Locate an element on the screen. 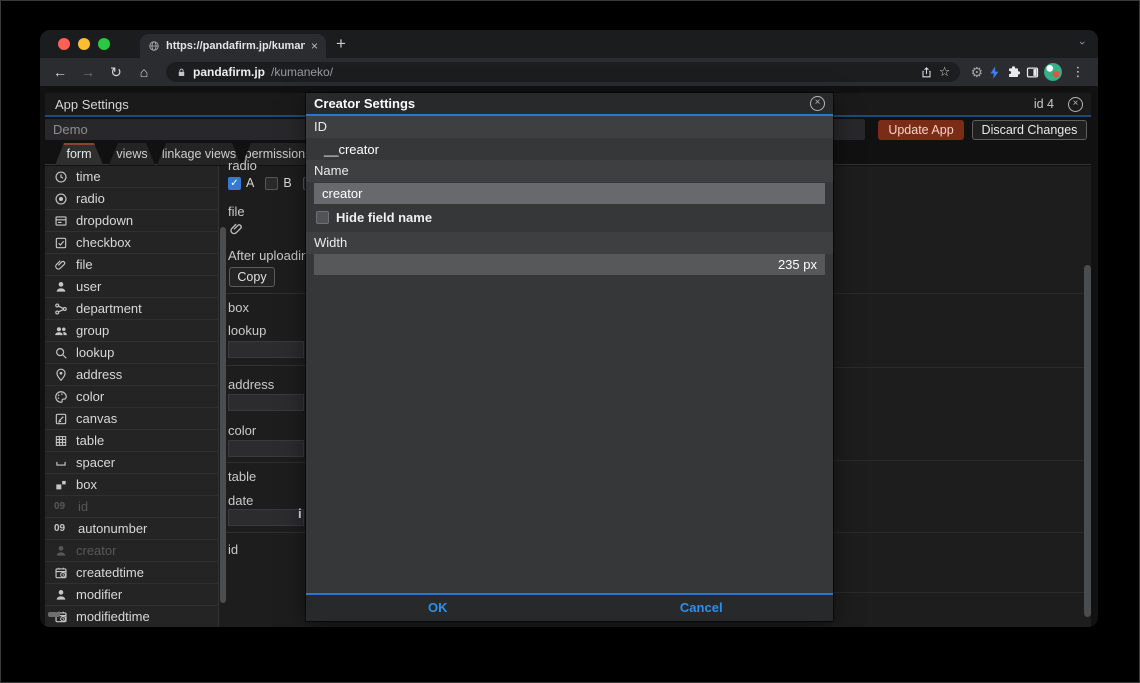  sidebar-item-createdtime: createdtime is located at coordinates (131, 573).